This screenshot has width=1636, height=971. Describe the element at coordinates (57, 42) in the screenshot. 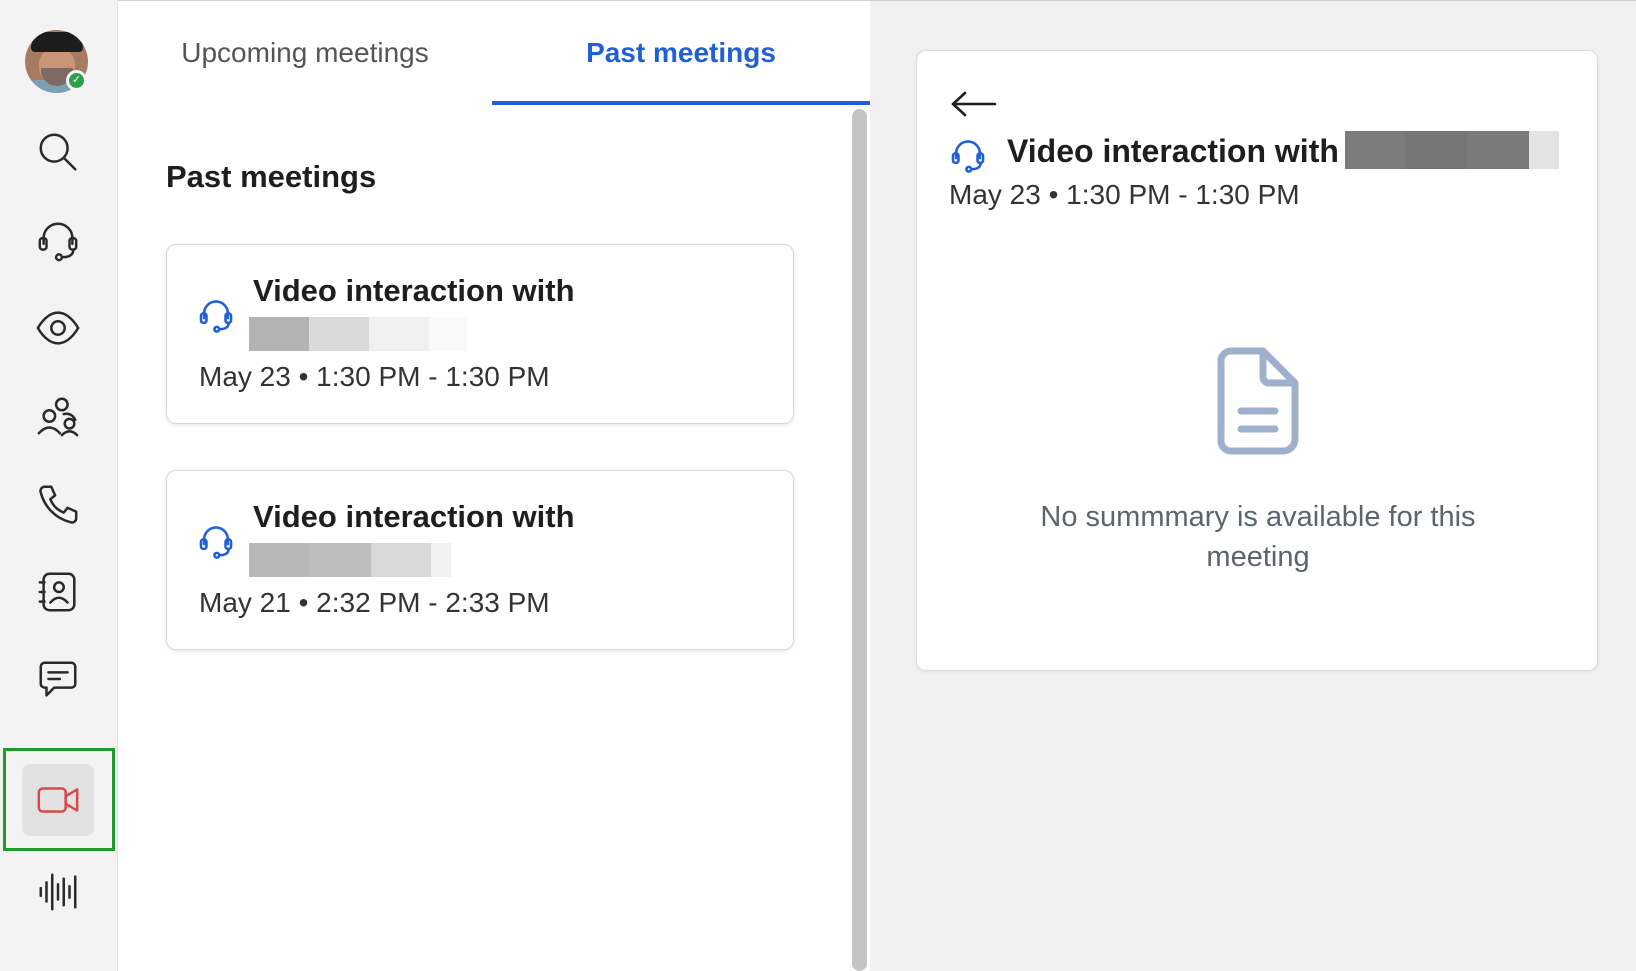

I see `avatar-cap` at that location.